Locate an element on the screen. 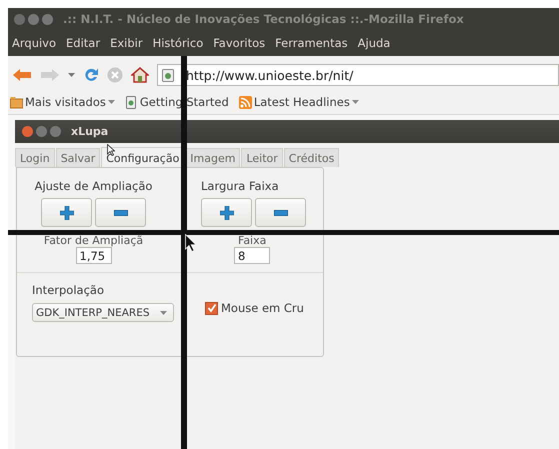 The image size is (559, 449). tab: Leitor is located at coordinates (262, 157).